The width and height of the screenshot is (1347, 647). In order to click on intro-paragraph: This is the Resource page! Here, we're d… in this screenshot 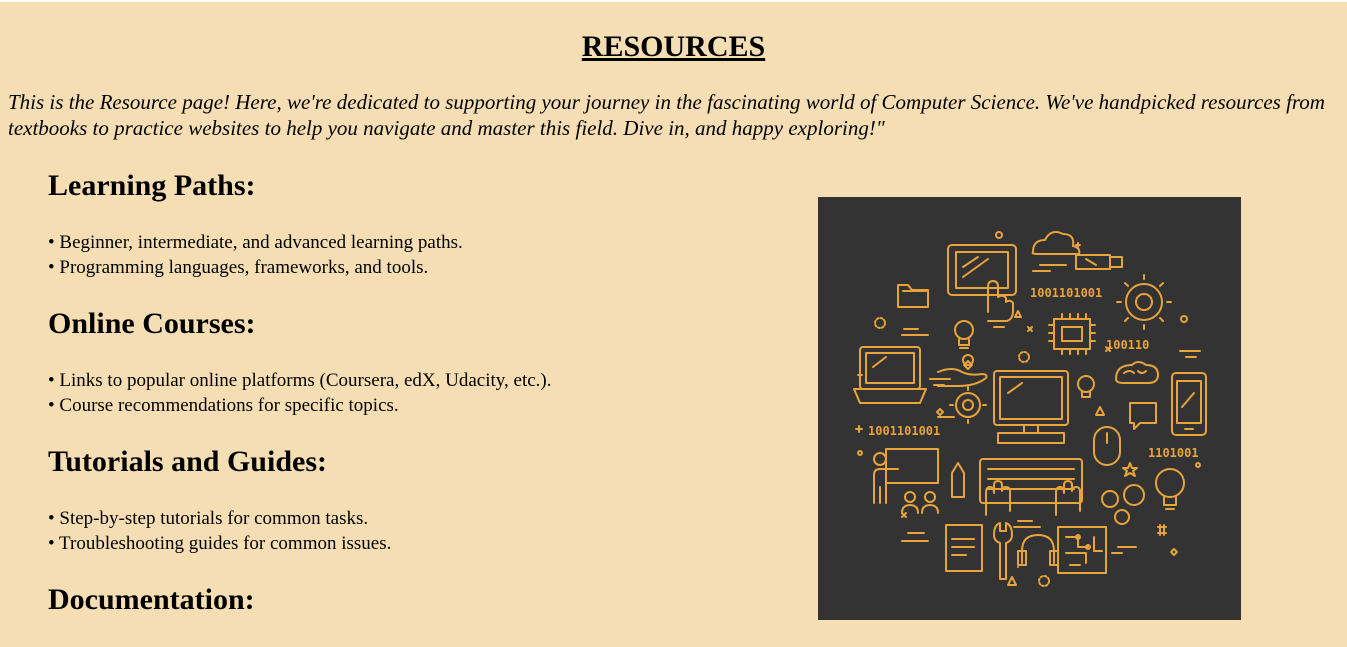, I will do `click(666, 115)`.